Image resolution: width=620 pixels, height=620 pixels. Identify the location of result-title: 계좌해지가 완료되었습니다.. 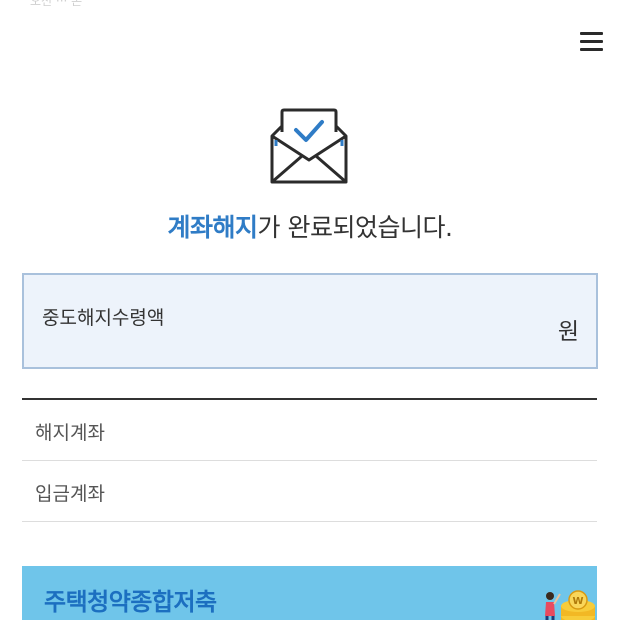
(310, 226).